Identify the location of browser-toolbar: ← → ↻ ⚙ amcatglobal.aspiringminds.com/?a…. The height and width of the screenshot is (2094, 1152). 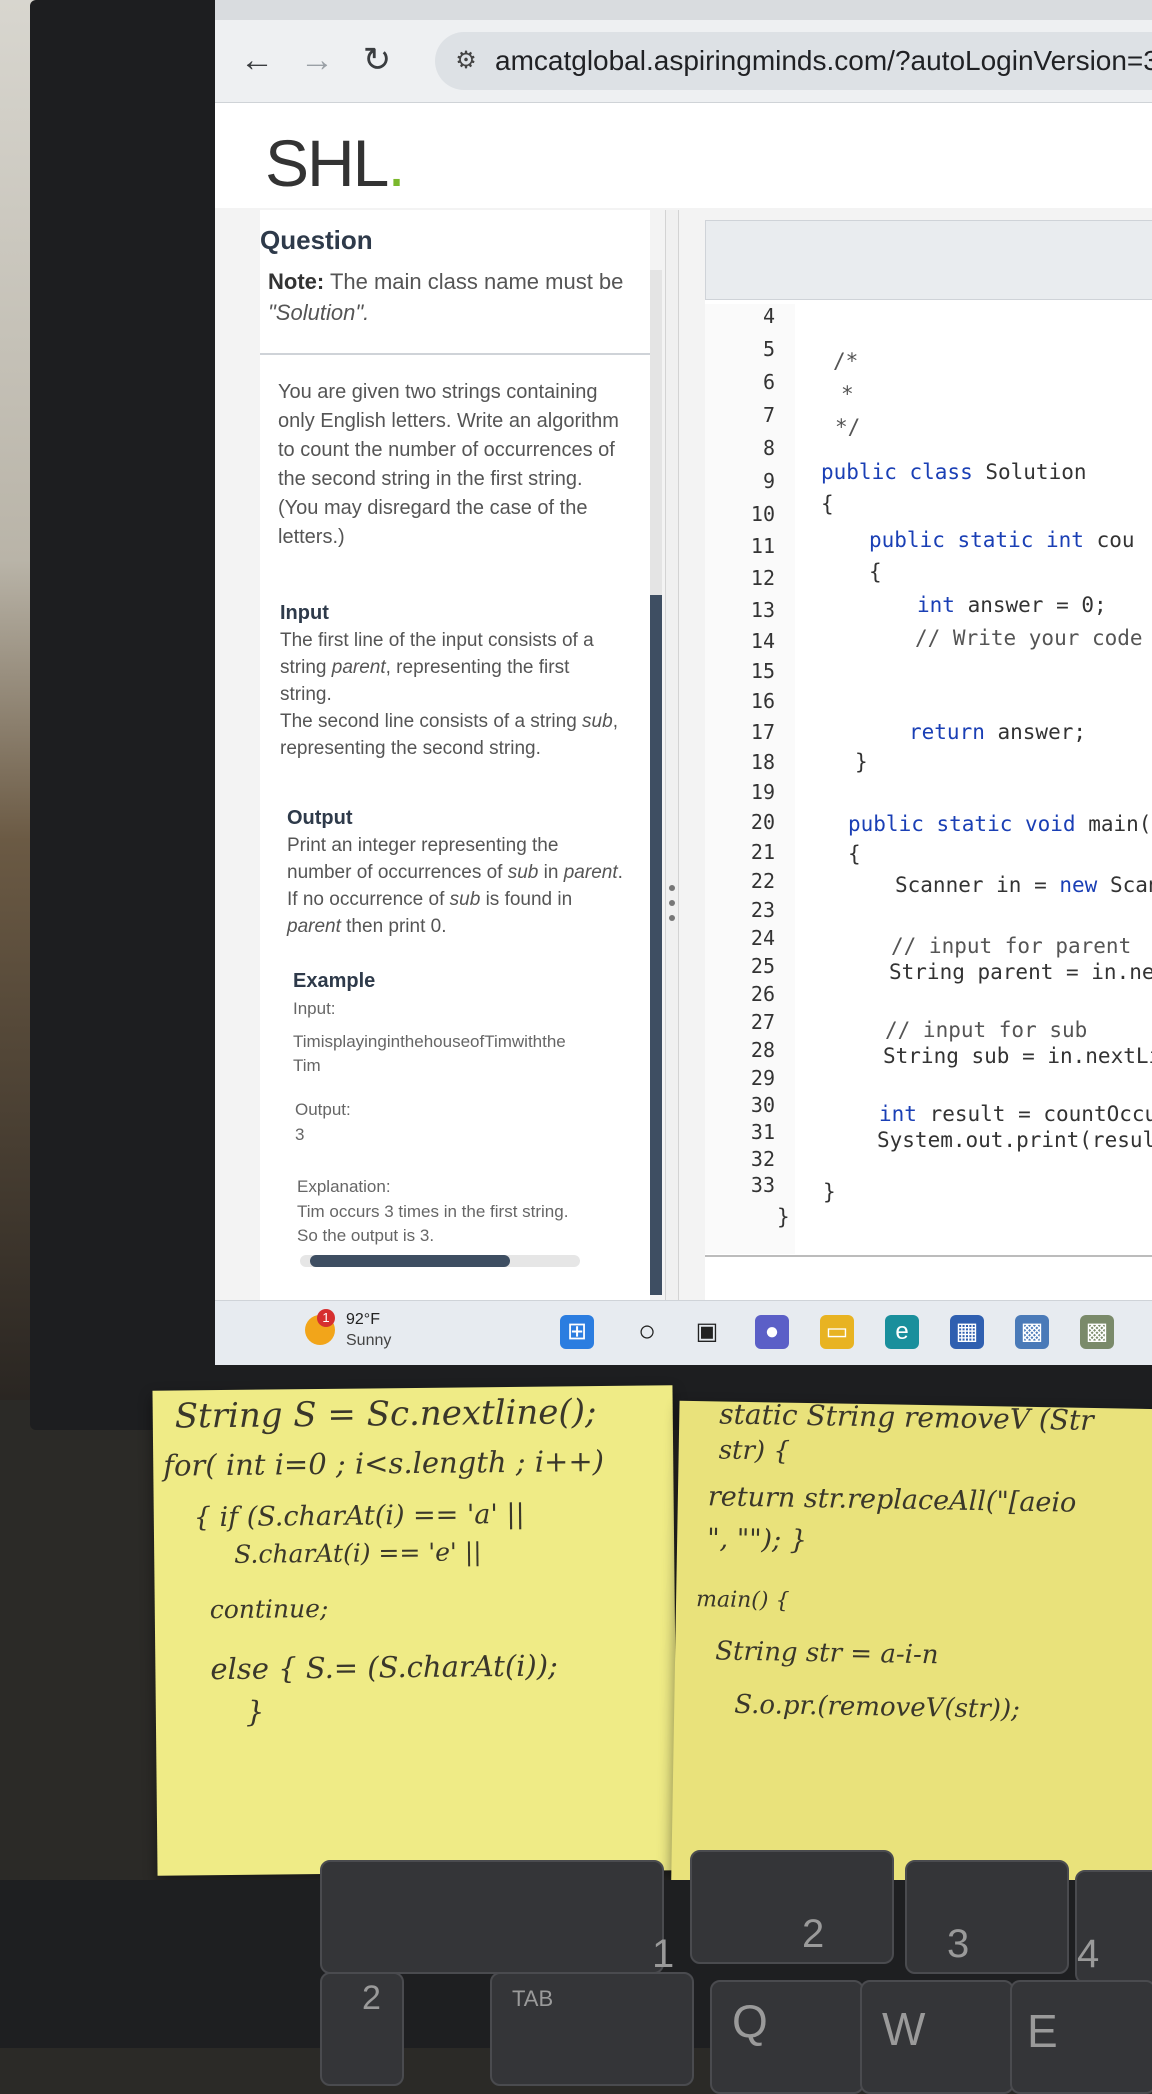
(683, 61).